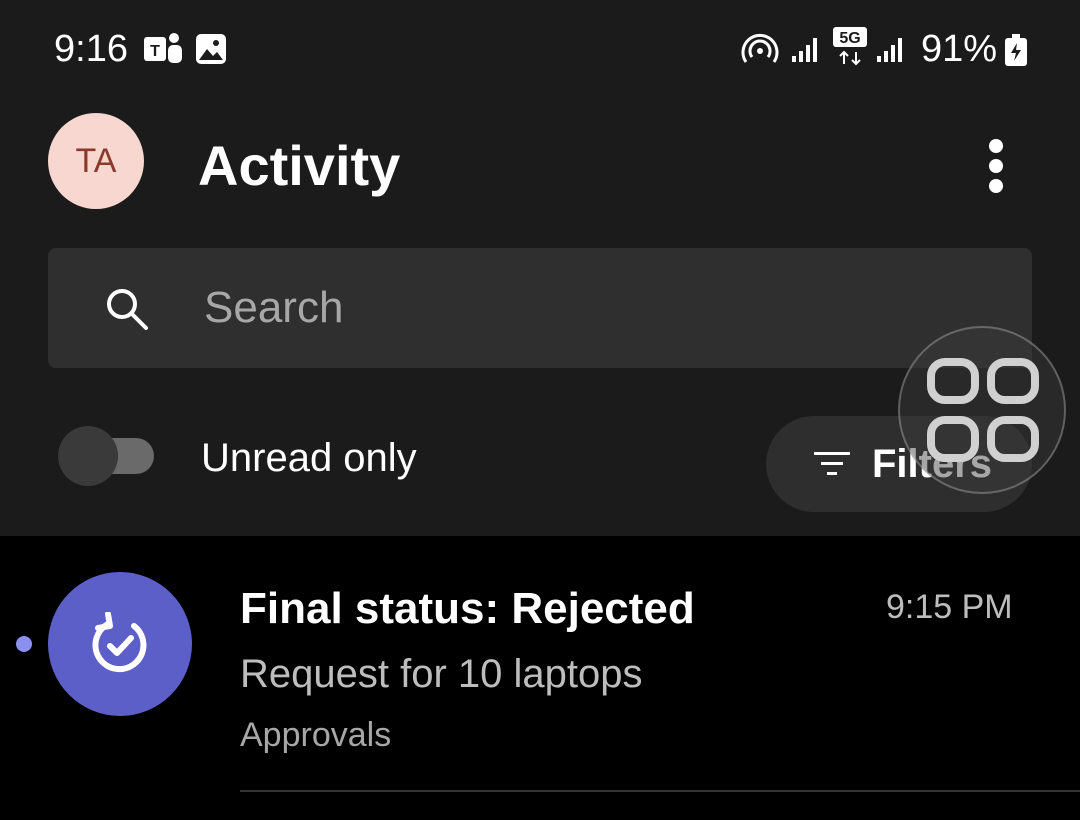 The width and height of the screenshot is (1080, 820). I want to click on item-avatar, so click(120, 644).